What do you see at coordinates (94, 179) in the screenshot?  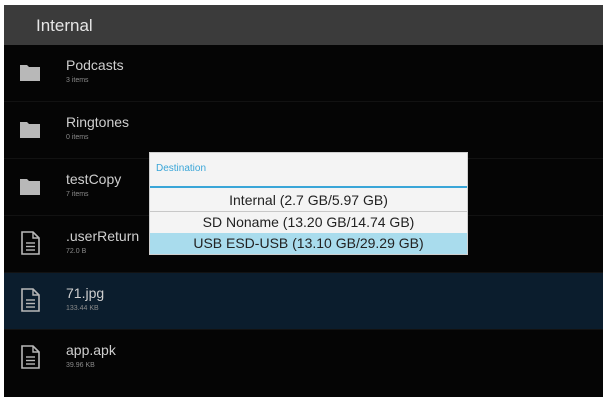 I see `file-name: testCopy` at bounding box center [94, 179].